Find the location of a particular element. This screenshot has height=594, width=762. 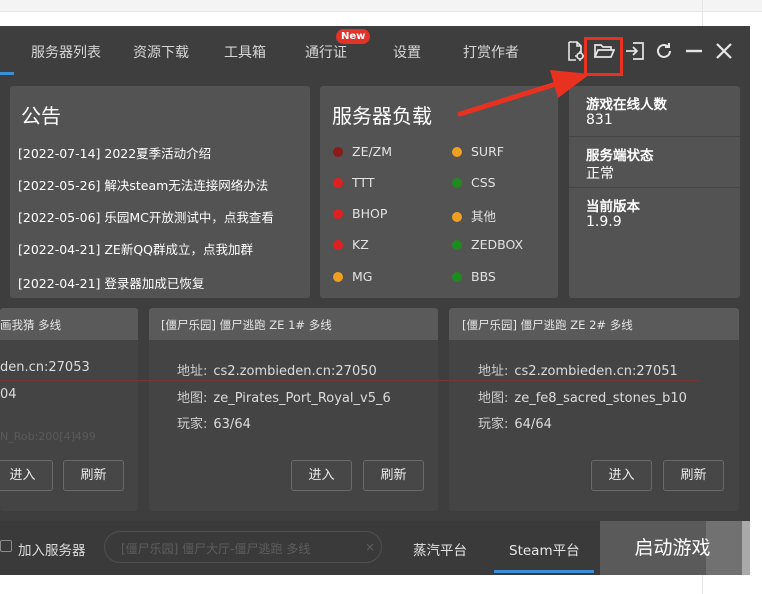

add-server-checkbox is located at coordinates (6, 546).